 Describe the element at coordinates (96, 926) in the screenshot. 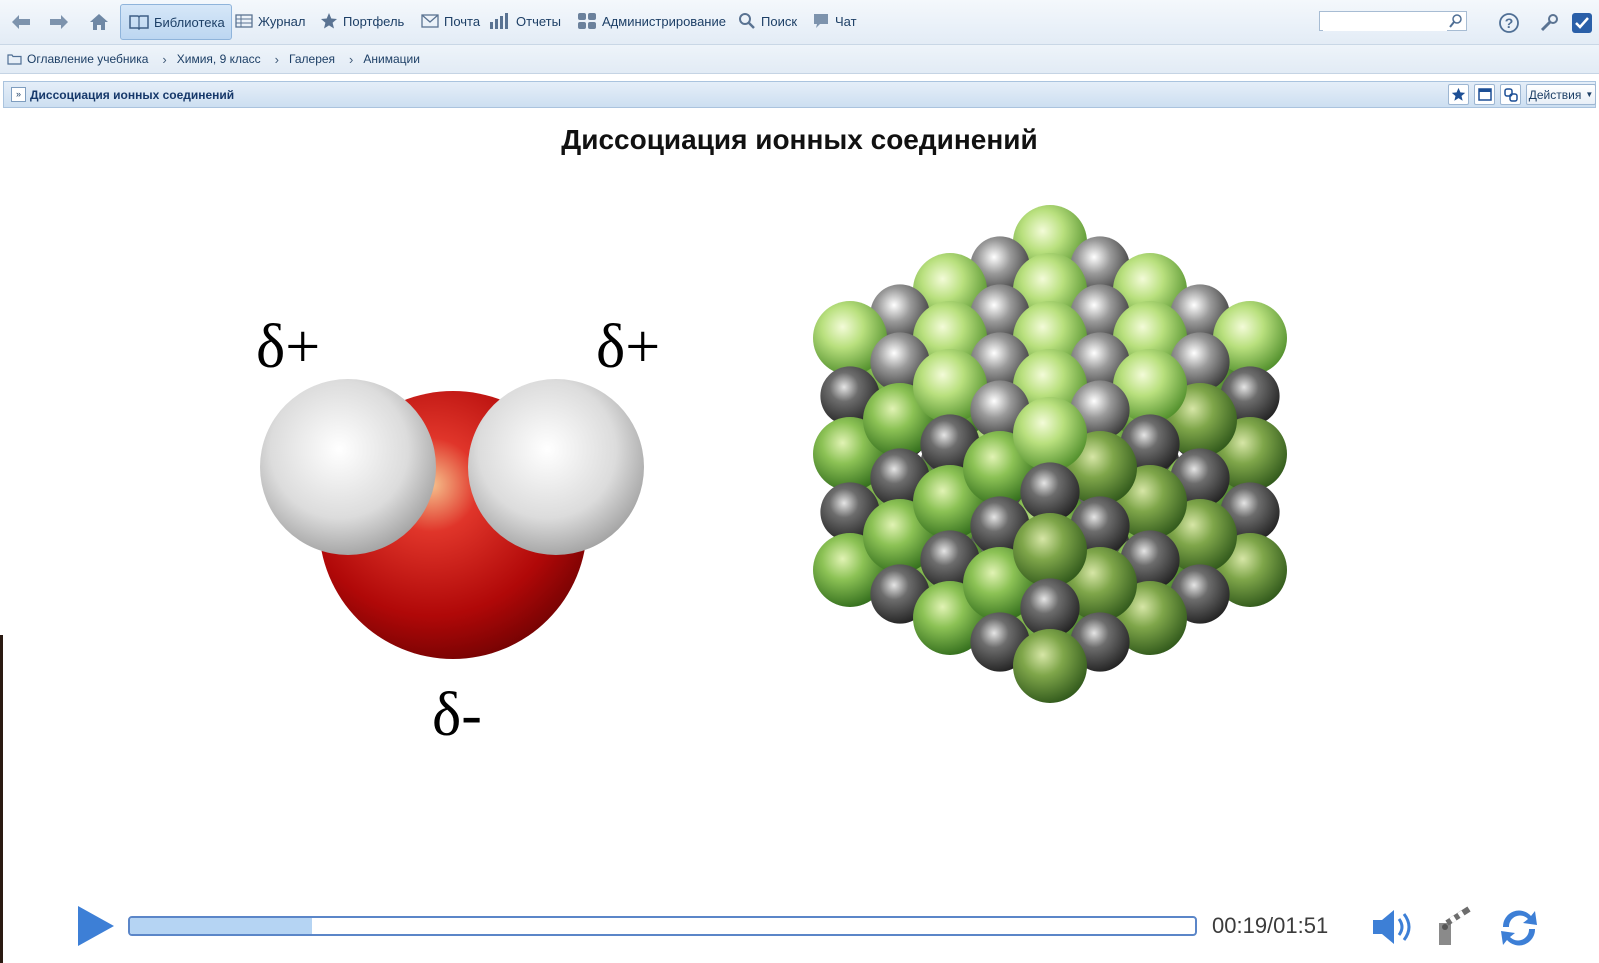

I see `play-icon` at that location.